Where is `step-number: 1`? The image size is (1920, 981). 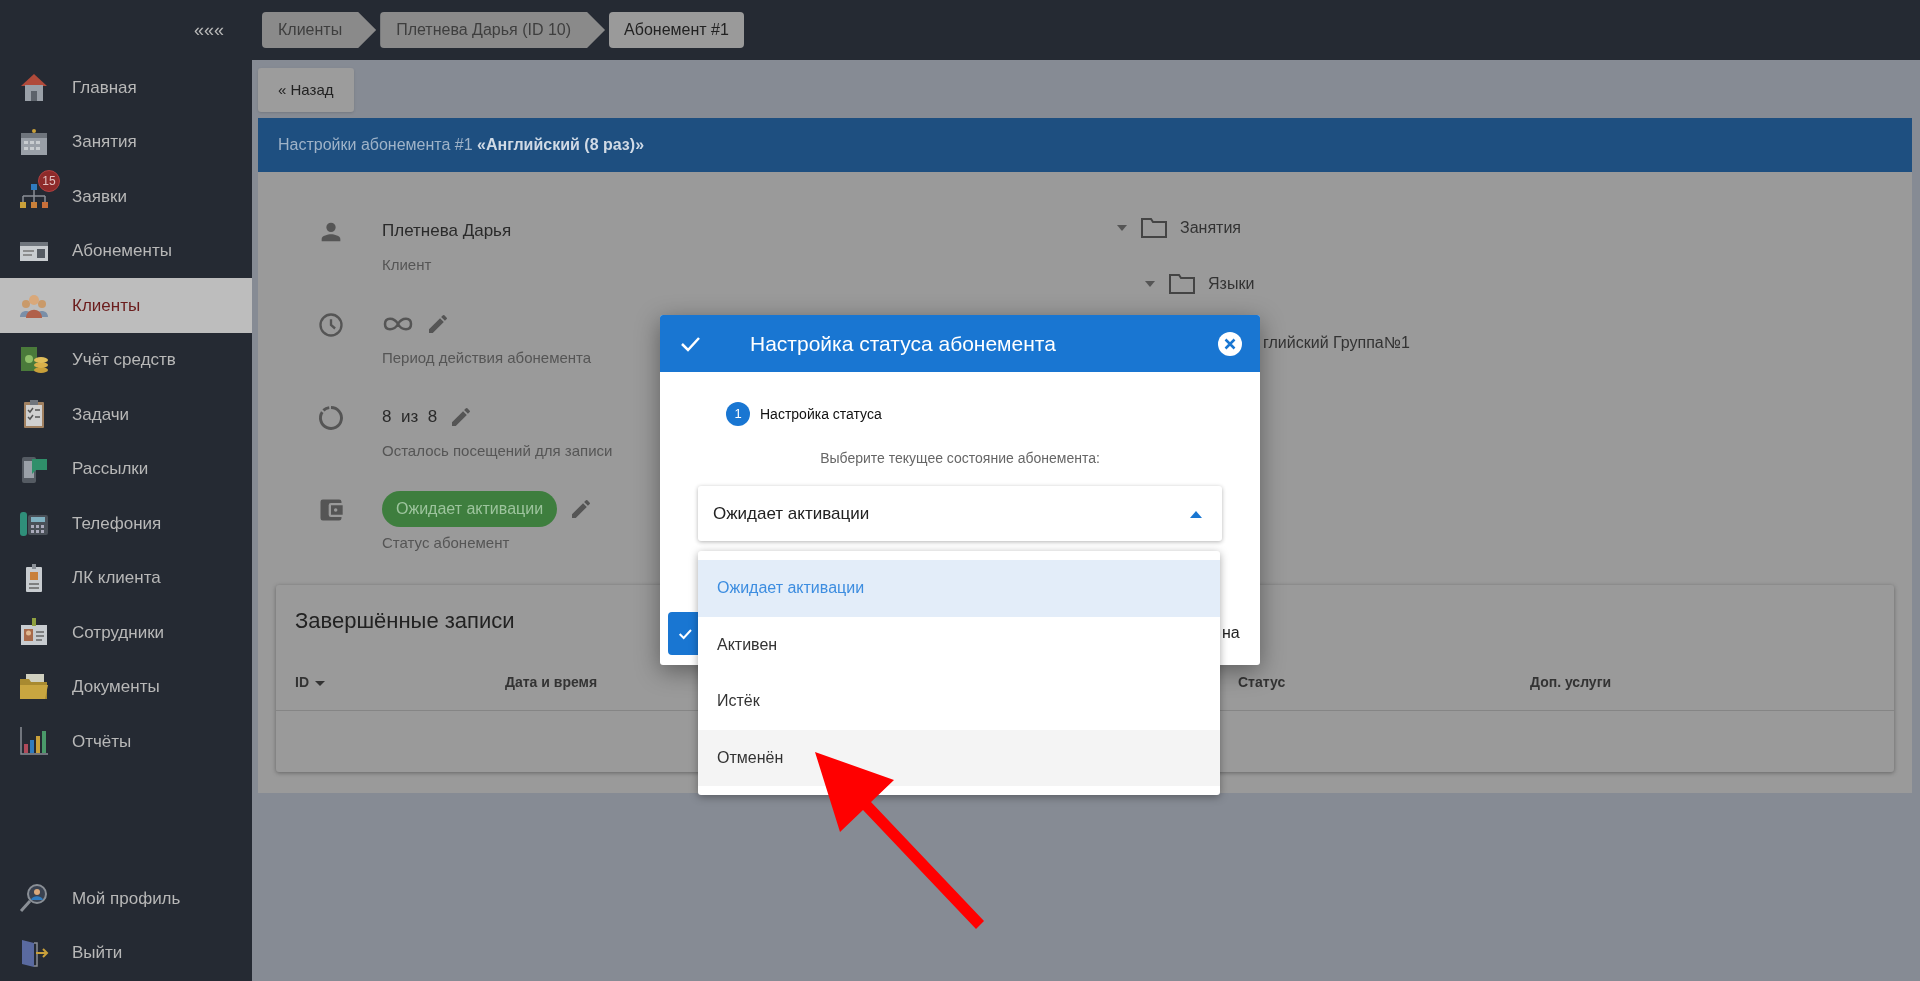
step-number: 1 is located at coordinates (738, 414).